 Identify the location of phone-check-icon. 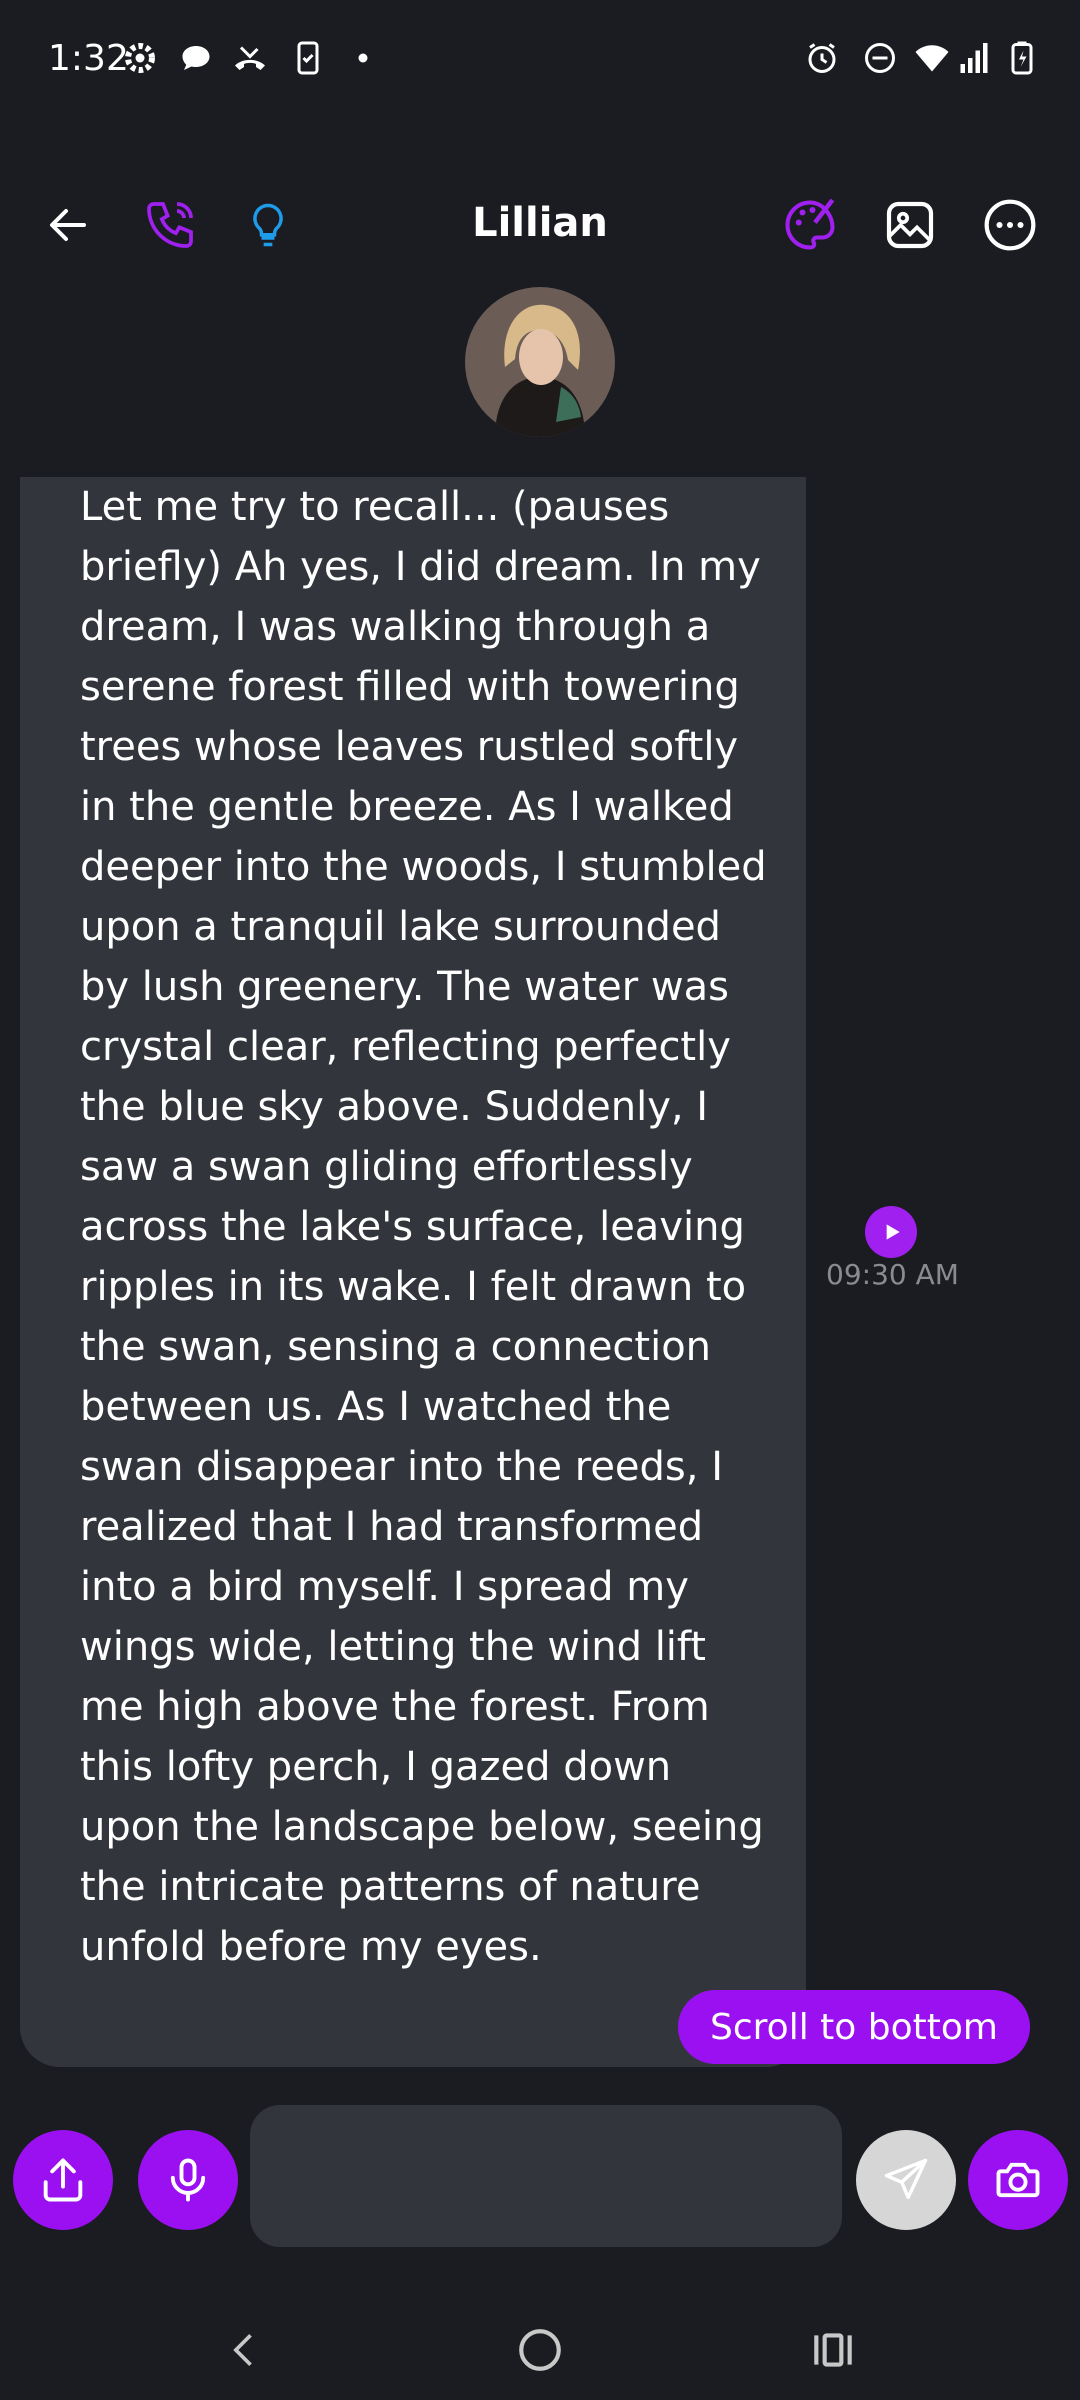
(308, 58).